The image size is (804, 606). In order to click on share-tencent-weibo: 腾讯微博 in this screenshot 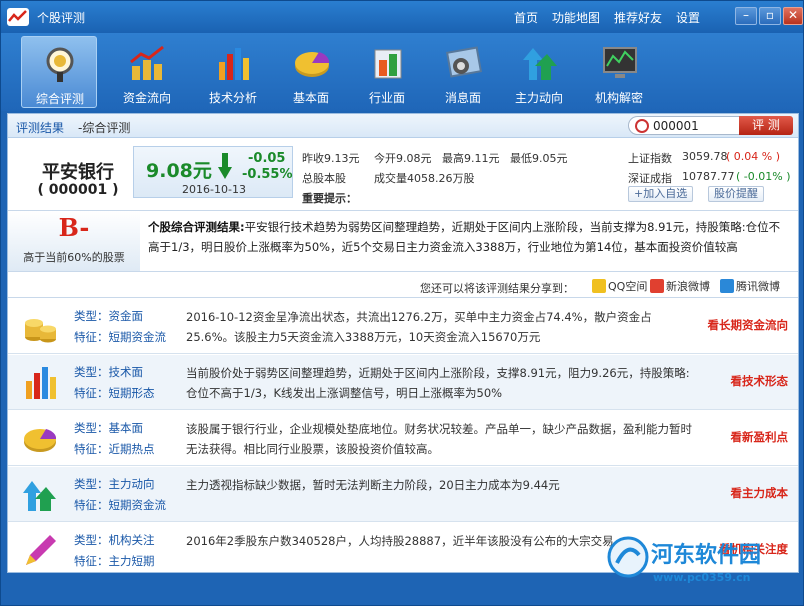, I will do `click(750, 286)`.